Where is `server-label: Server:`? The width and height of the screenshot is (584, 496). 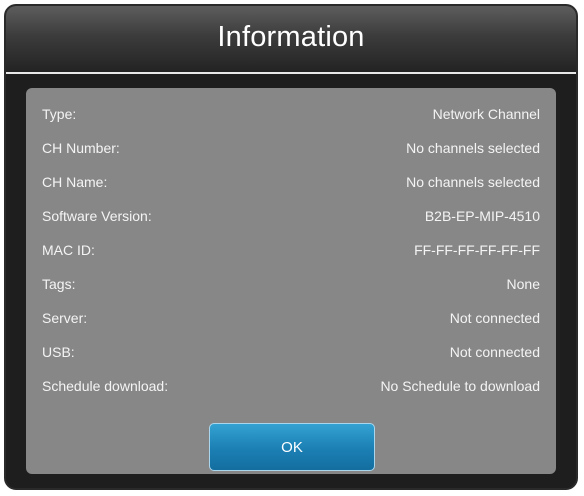
server-label: Server: is located at coordinates (65, 318).